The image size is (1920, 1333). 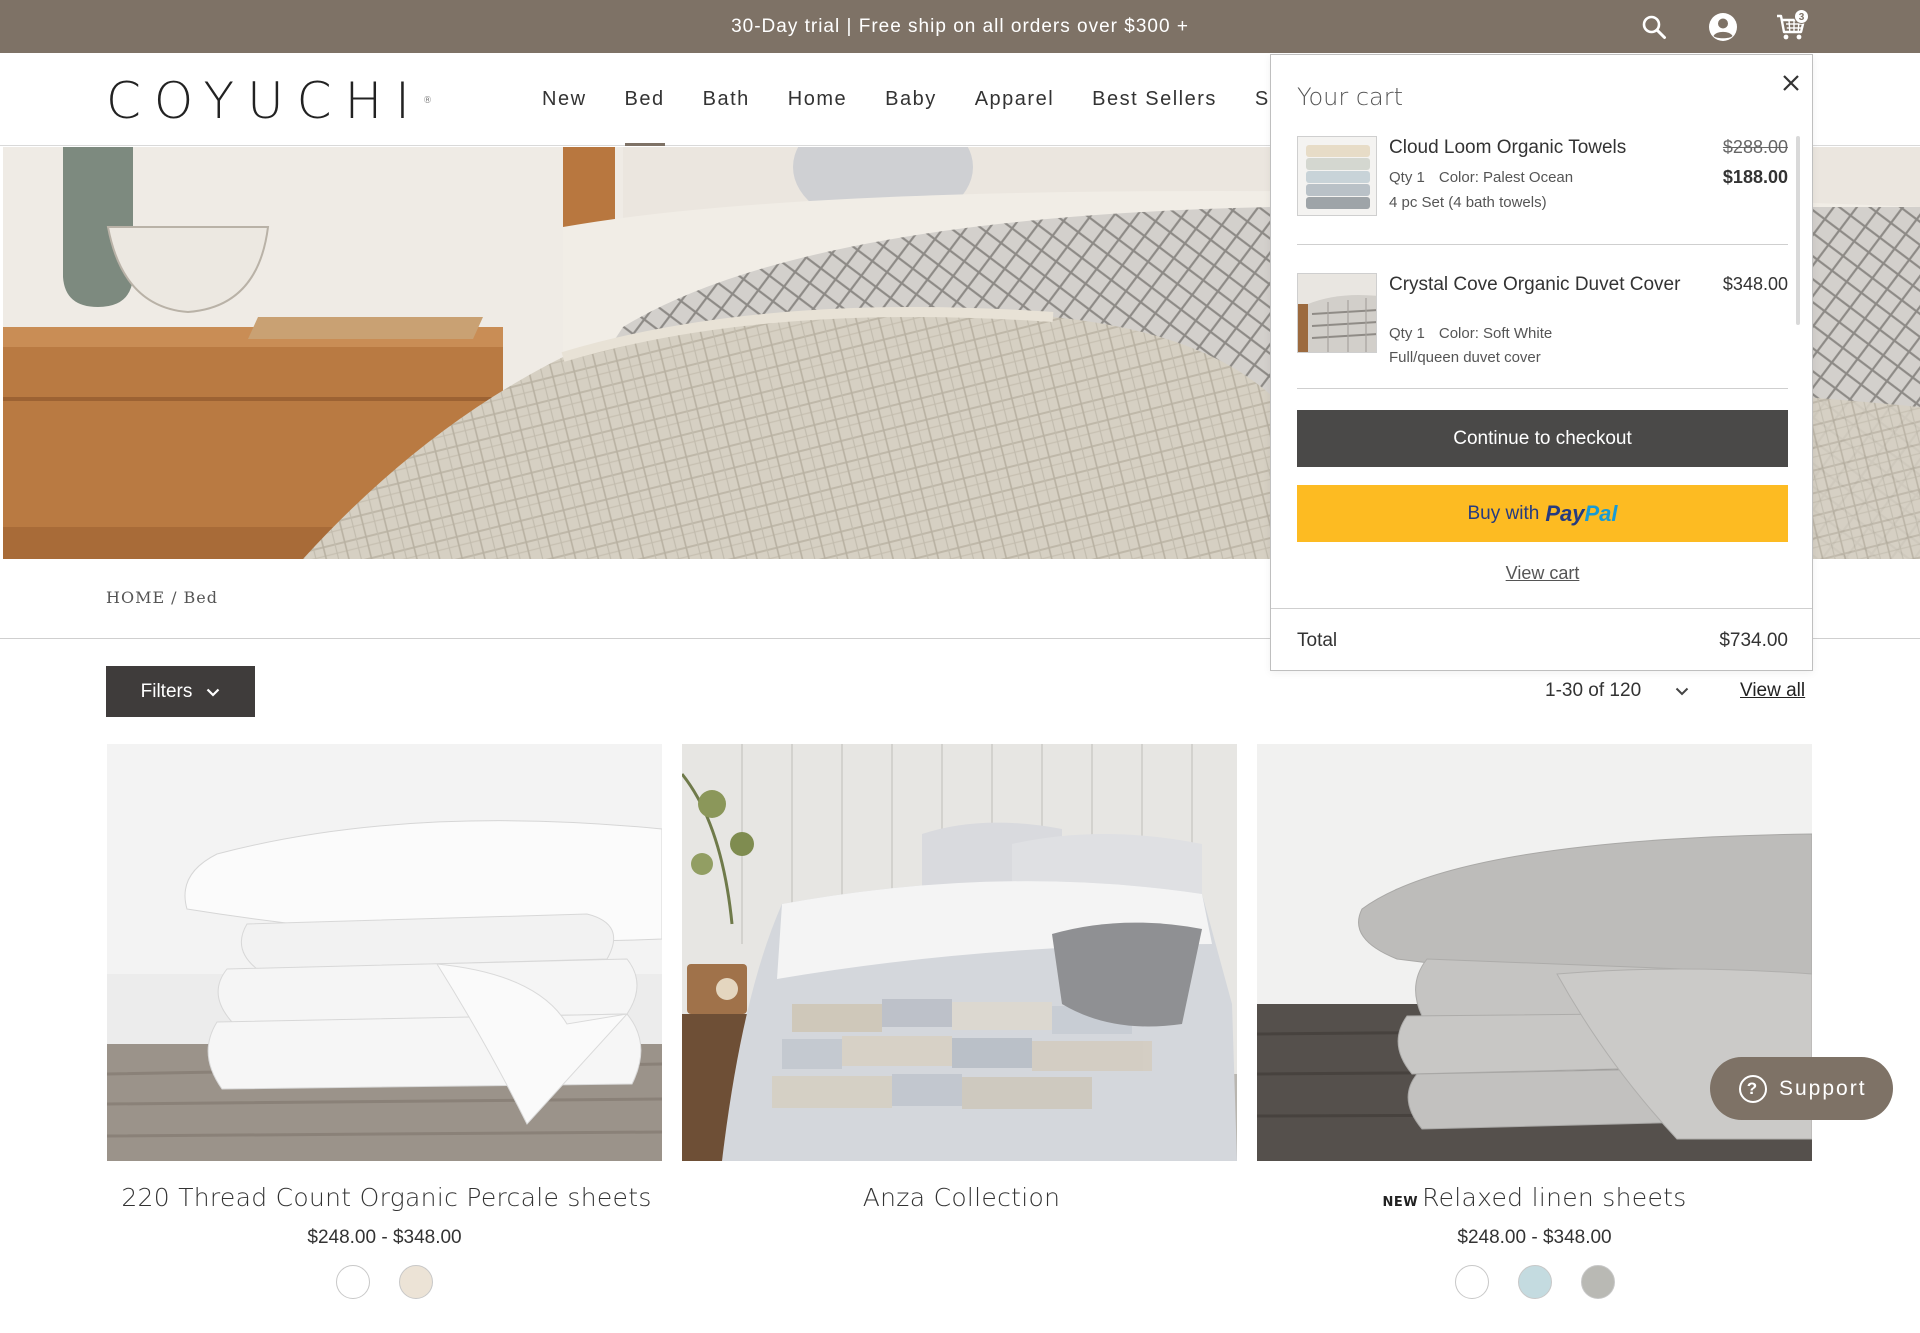 I want to click on help-icon: ?, so click(x=1753, y=1088).